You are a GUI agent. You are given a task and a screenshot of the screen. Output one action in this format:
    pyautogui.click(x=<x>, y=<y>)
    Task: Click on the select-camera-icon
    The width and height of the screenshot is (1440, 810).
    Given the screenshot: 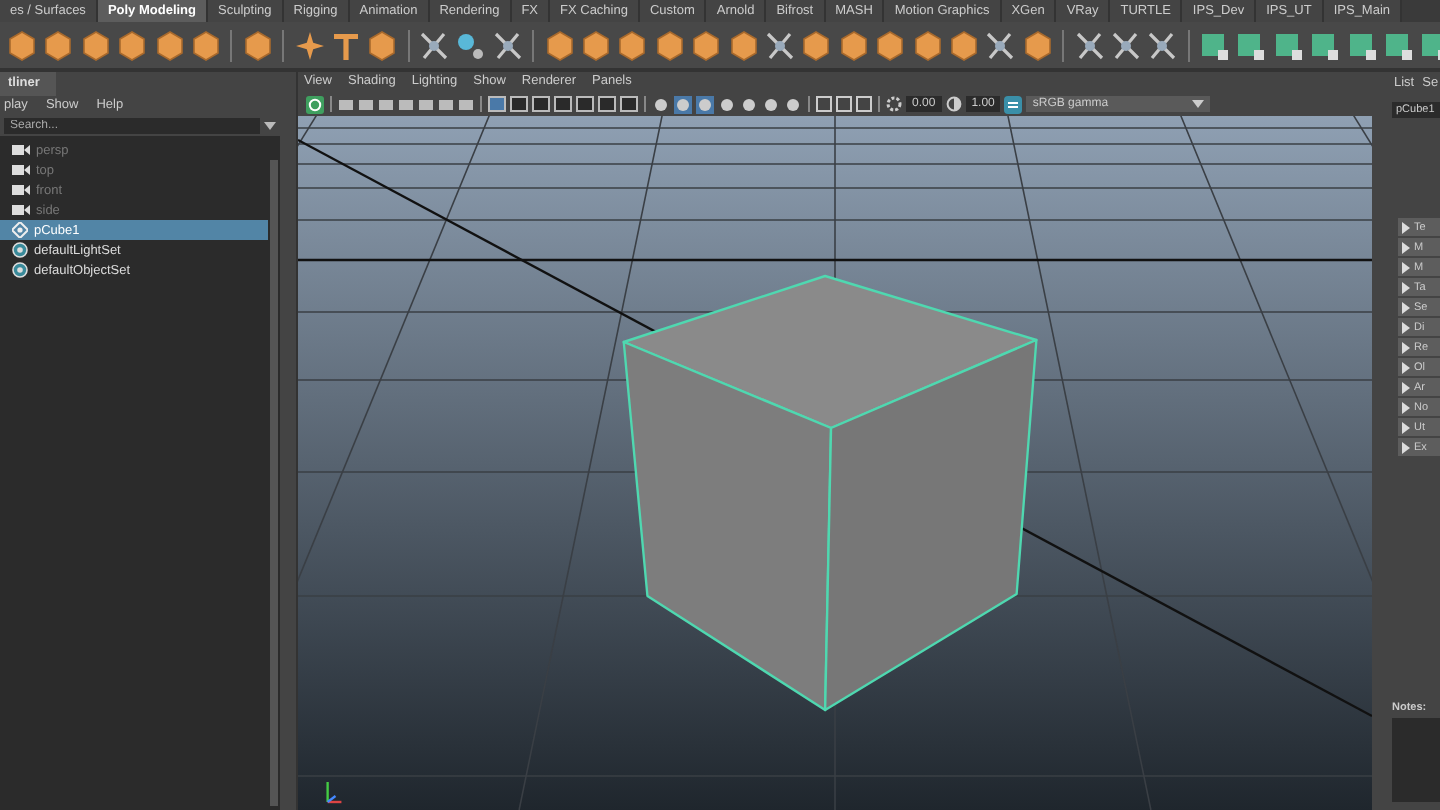 What is the action you would take?
    pyautogui.click(x=315, y=104)
    